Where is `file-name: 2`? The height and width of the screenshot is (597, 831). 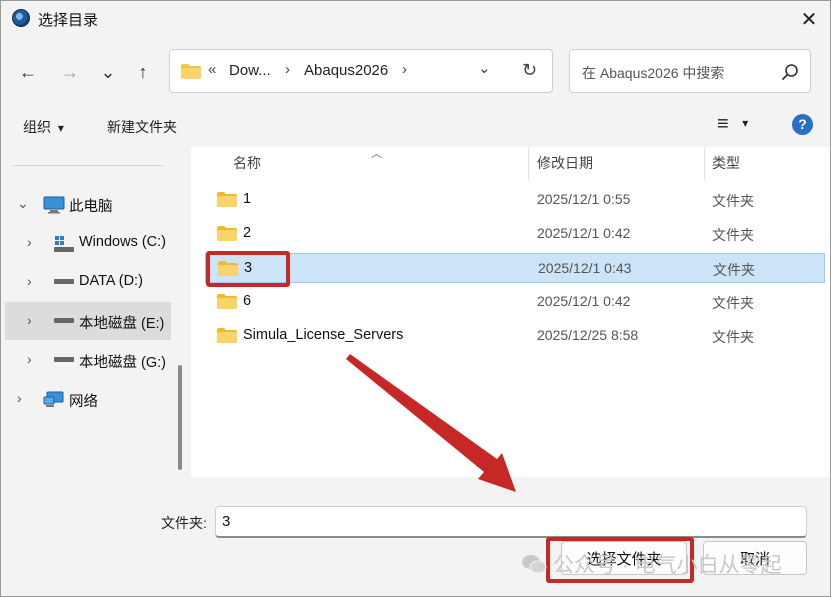
file-name: 2 is located at coordinates (247, 233).